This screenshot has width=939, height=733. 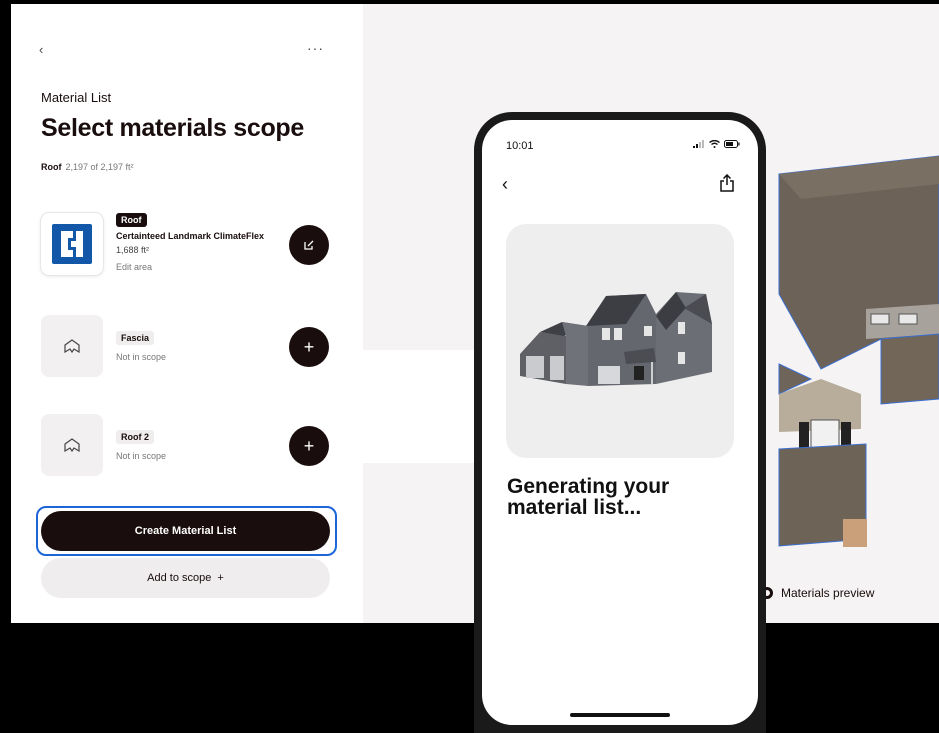 I want to click on wifi-icon, so click(x=714, y=144).